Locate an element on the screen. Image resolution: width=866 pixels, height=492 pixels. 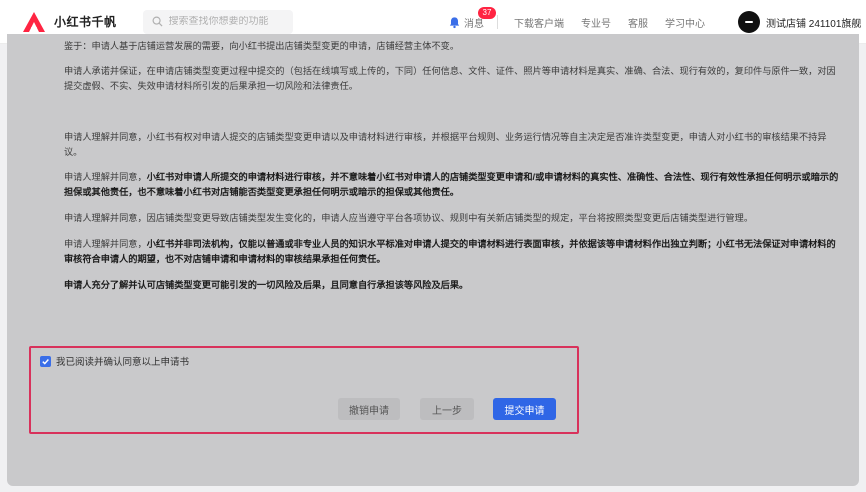
previous-step-button: 上一步 is located at coordinates (447, 409).